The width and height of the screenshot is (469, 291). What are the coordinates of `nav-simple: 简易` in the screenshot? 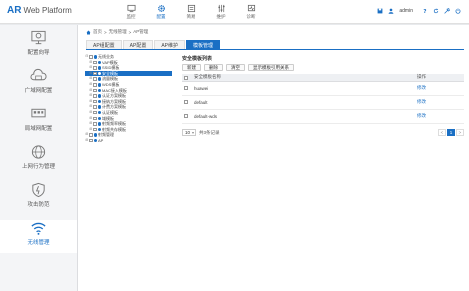 It's located at (191, 12).